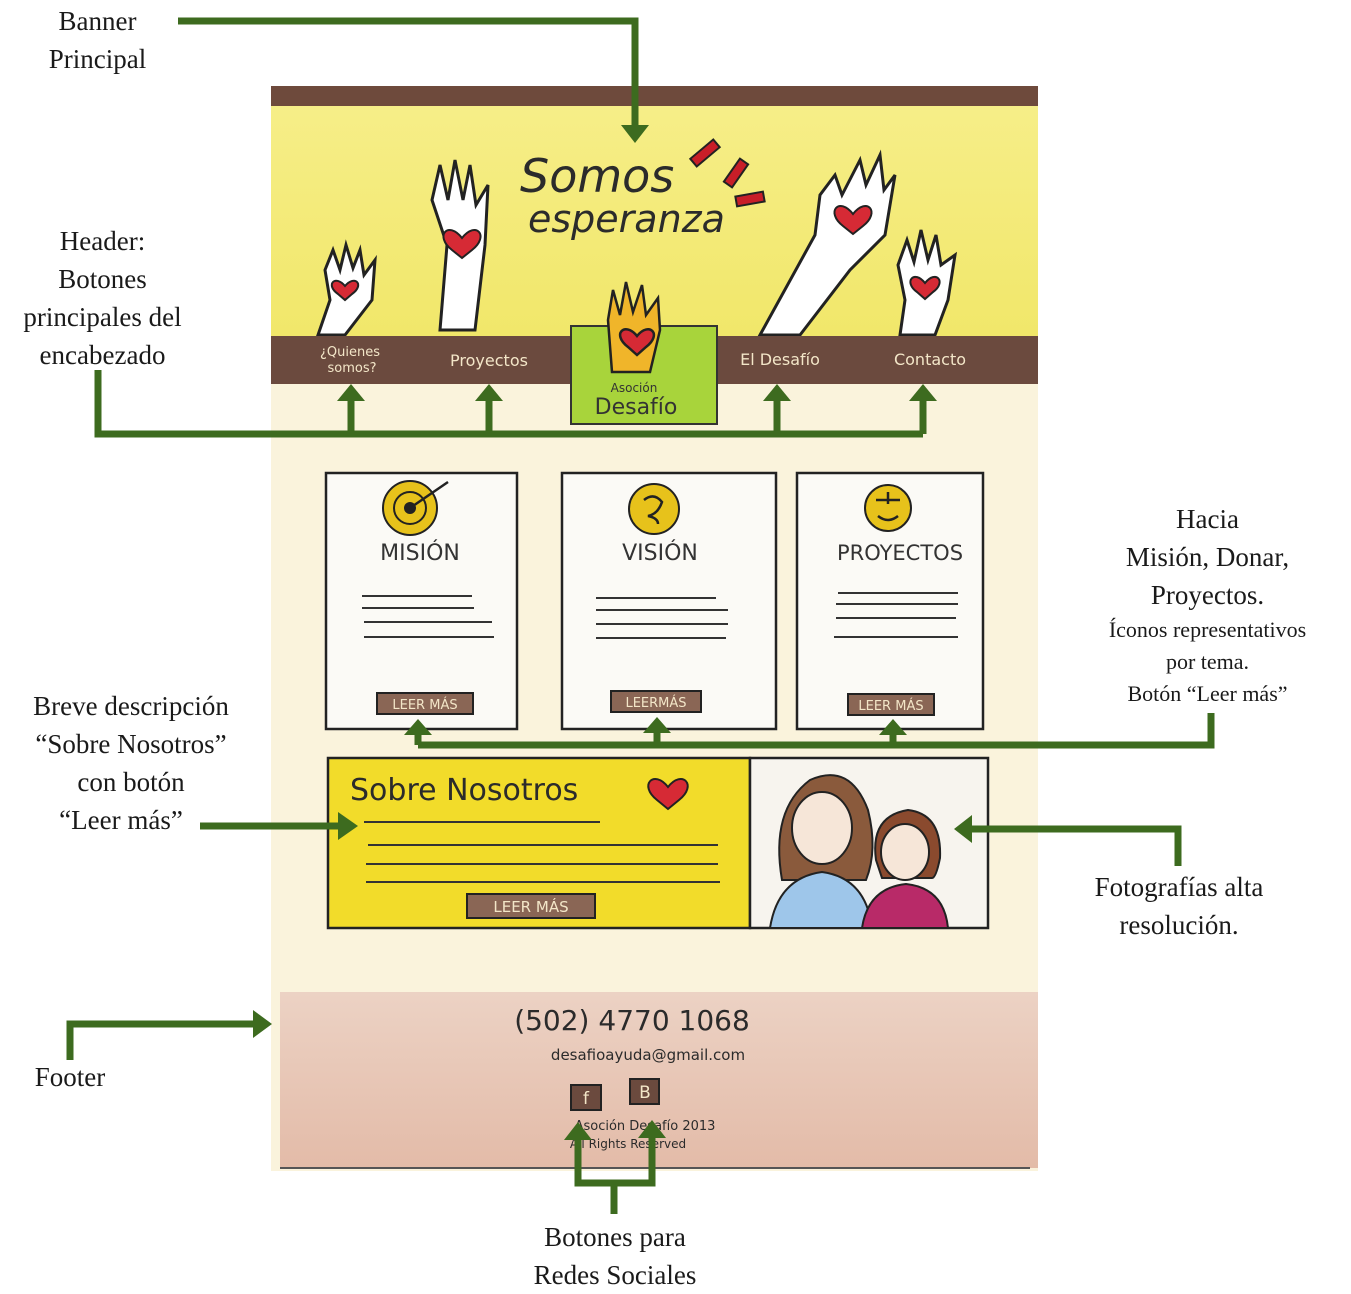 The width and height of the screenshot is (1351, 1294). I want to click on label-line: Botón “Leer más”, so click(1207, 693).